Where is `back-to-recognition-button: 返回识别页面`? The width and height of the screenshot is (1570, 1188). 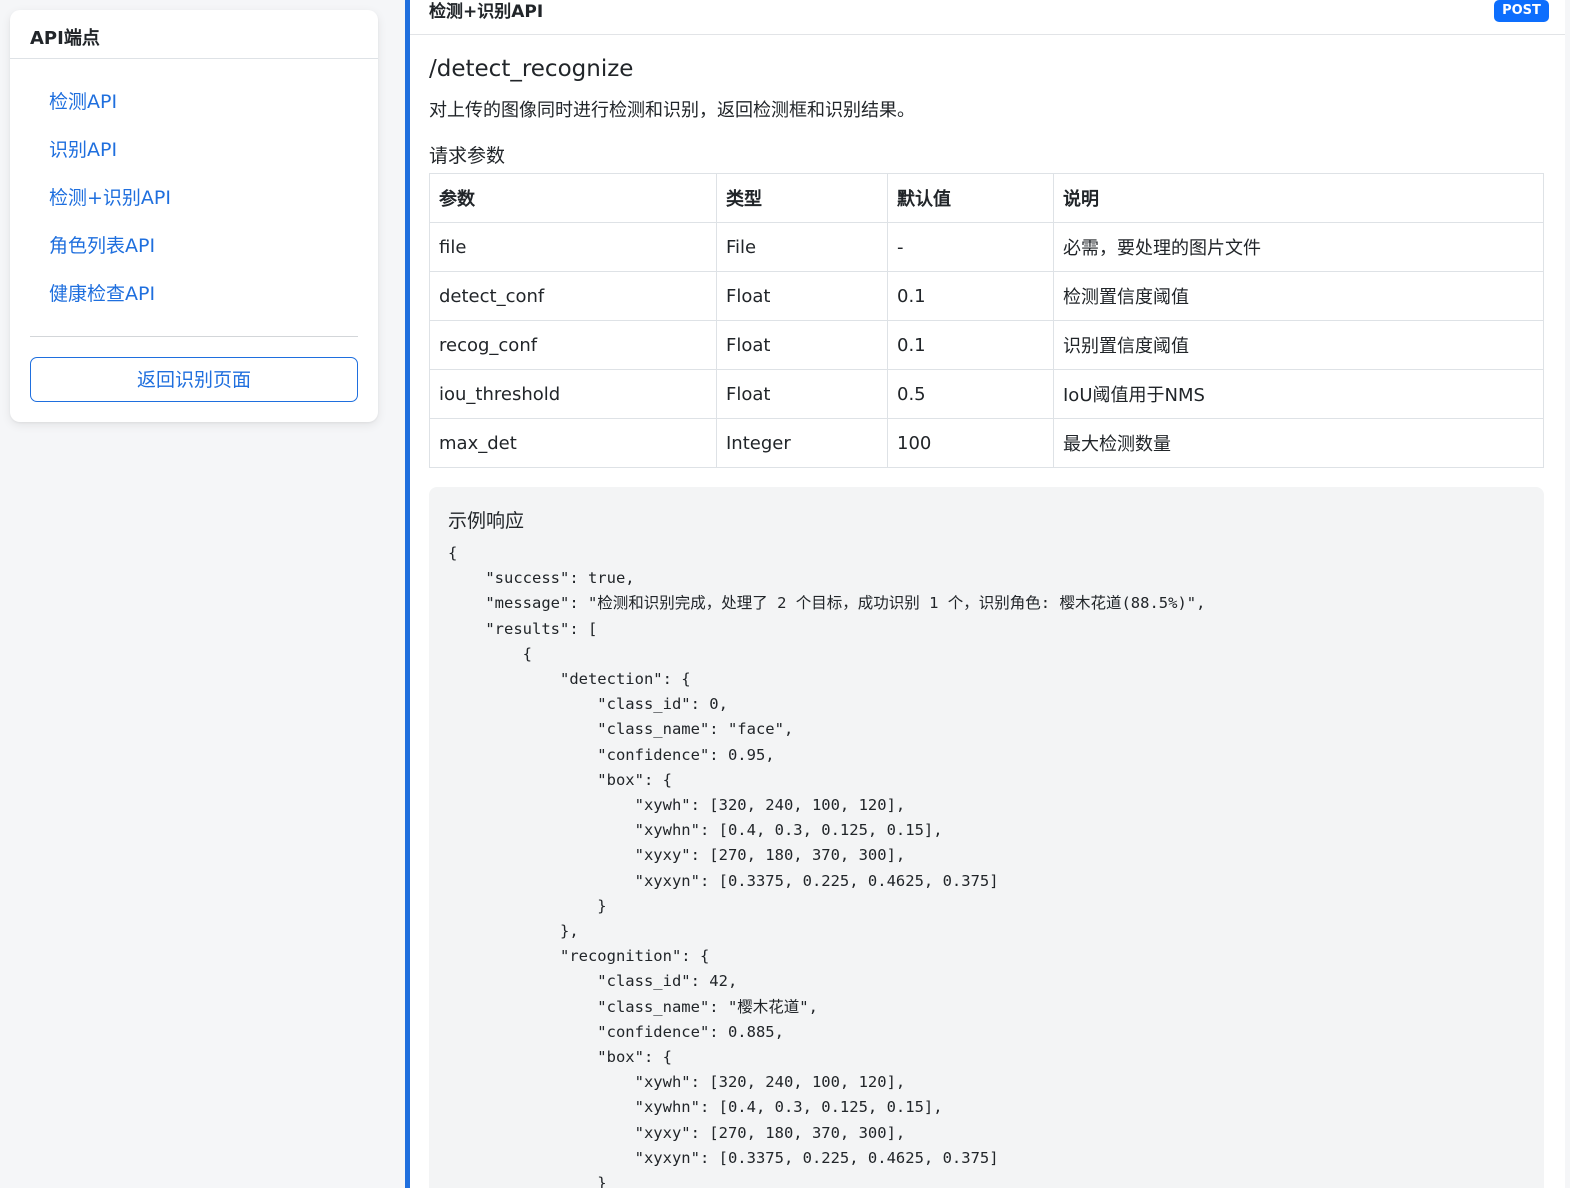 back-to-recognition-button: 返回识别页面 is located at coordinates (194, 379).